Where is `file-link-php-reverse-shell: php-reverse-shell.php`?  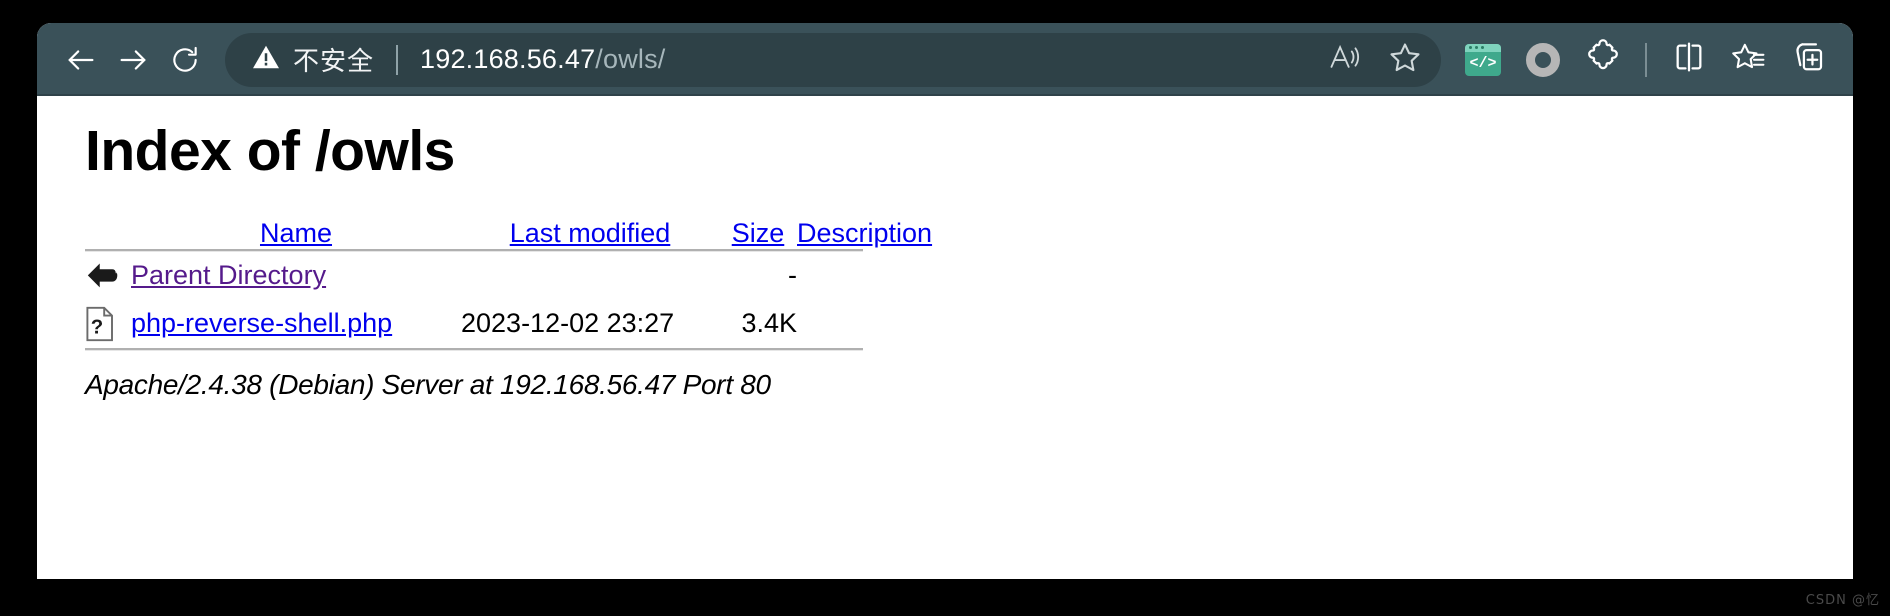
file-link-php-reverse-shell: php-reverse-shell.php is located at coordinates (261, 323).